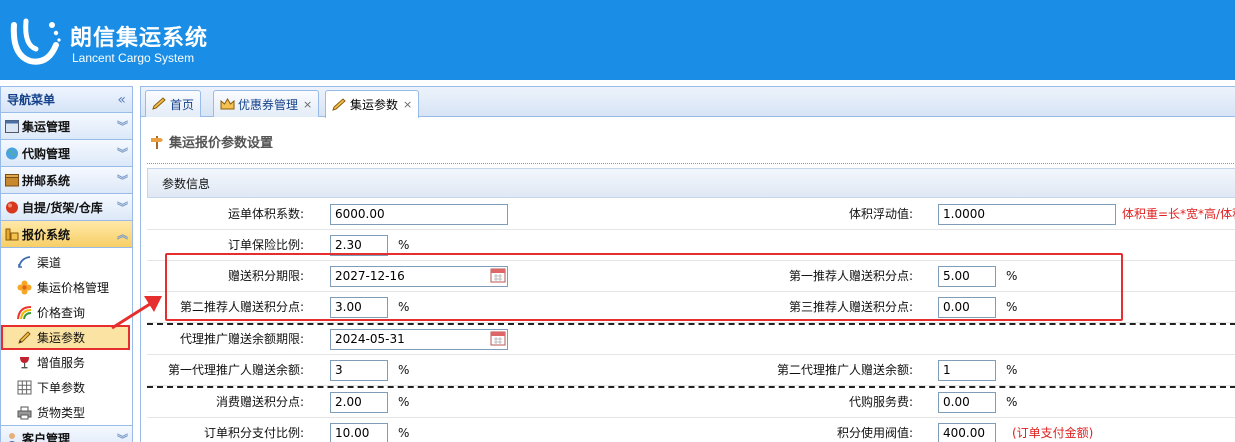 The height and width of the screenshot is (442, 1235). What do you see at coordinates (688, 102) in the screenshot?
I see `tab-bar: 首页 优惠券管理 × 集运参数 ×` at bounding box center [688, 102].